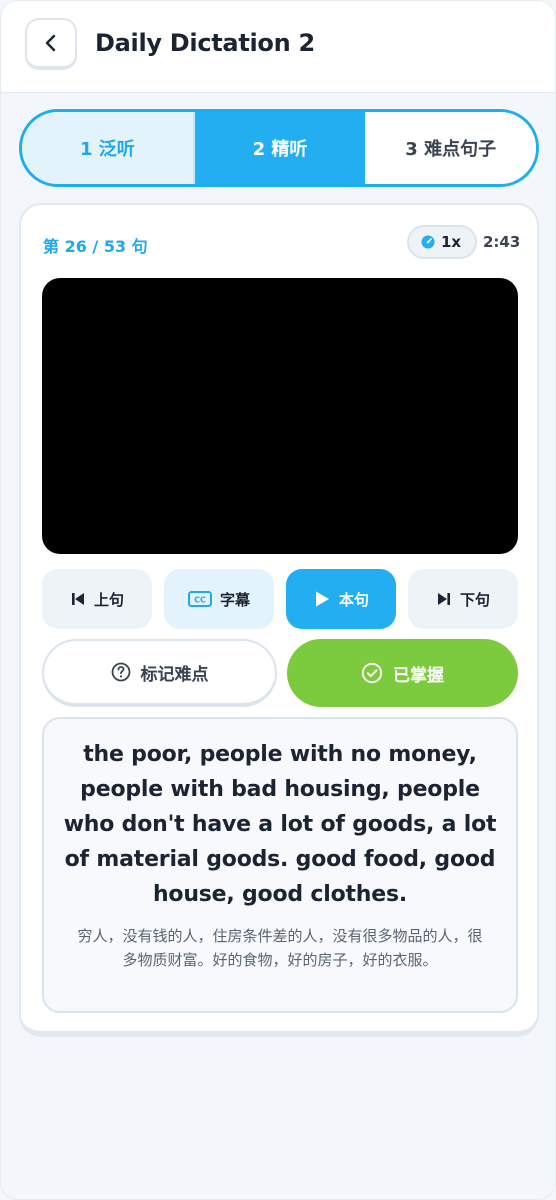  I want to click on play-sentence-label: 本句, so click(353, 599).